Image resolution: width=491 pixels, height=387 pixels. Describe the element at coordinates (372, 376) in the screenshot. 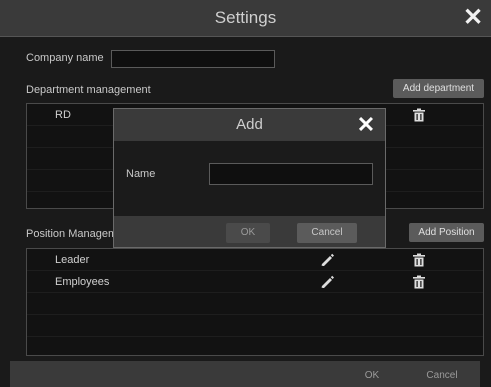

I see `ok-button: OK` at that location.